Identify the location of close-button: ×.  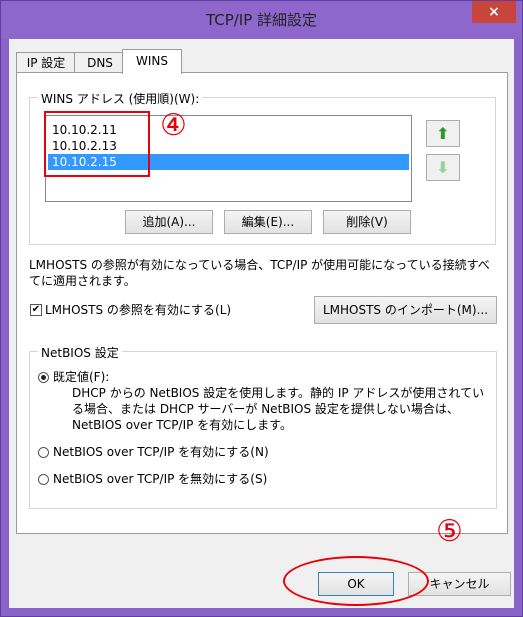
(494, 12).